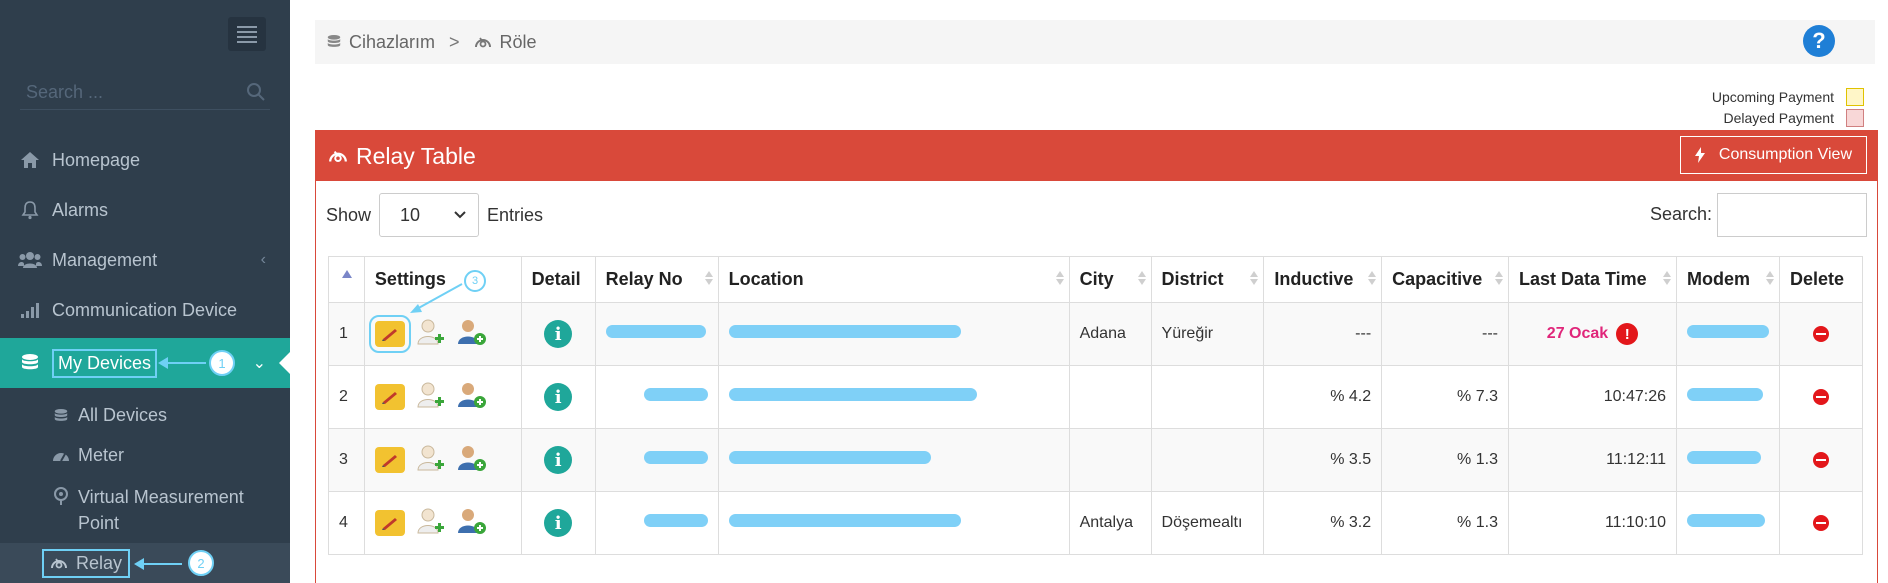  Describe the element at coordinates (349, 214) in the screenshot. I see `show-label: Show` at that location.